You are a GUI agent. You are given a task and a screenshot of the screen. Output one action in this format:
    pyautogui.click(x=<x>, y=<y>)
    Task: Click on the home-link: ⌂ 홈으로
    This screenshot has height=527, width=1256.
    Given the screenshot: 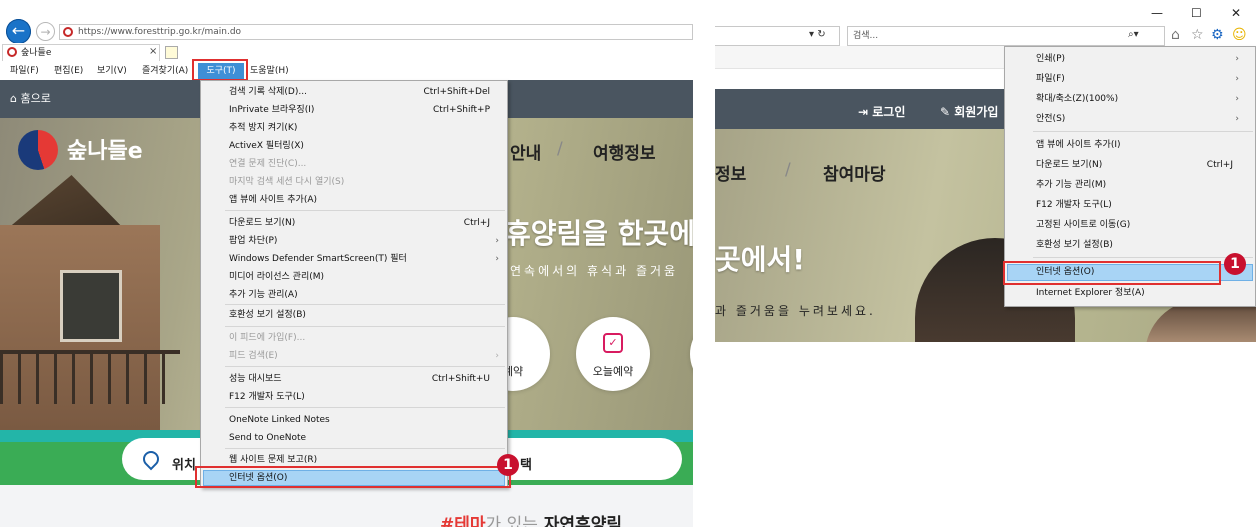 What is the action you would take?
    pyautogui.click(x=30, y=98)
    